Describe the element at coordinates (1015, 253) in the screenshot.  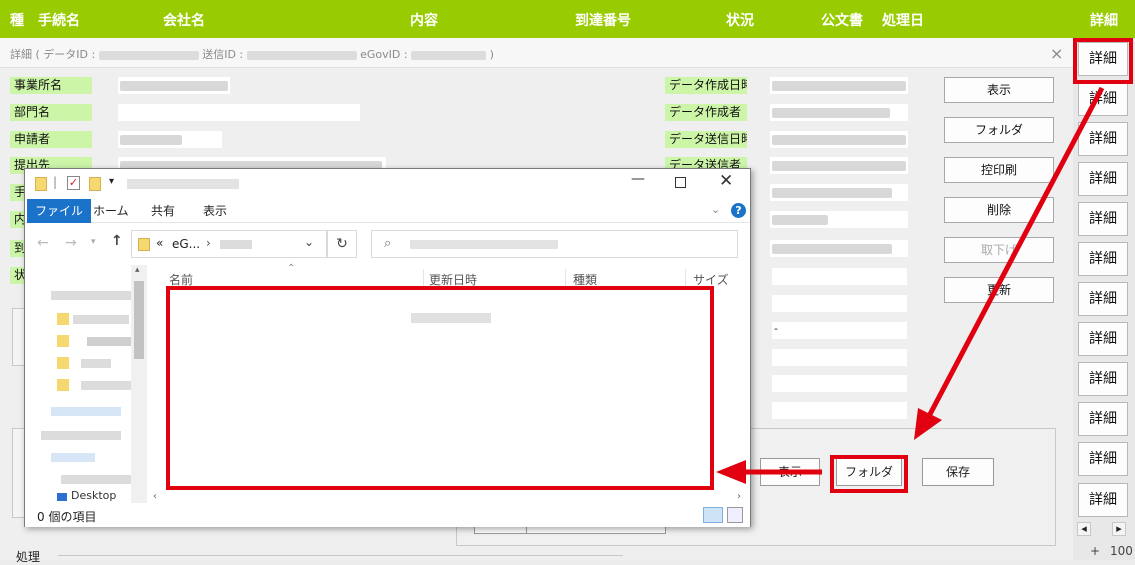
I see `arrow-to-folder-line` at that location.